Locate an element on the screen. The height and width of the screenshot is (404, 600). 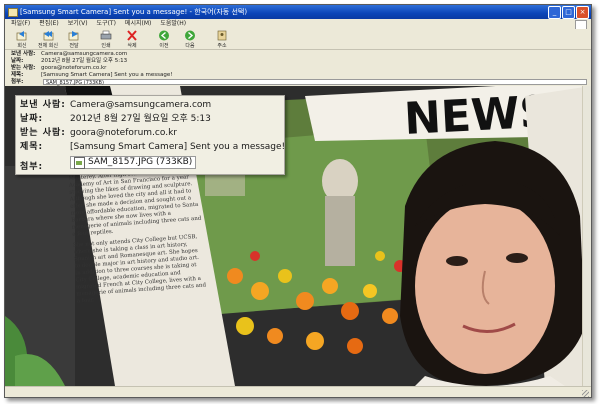
zoom-to-value: goora@noteforum.co.kr is located at coordinates (123, 133).